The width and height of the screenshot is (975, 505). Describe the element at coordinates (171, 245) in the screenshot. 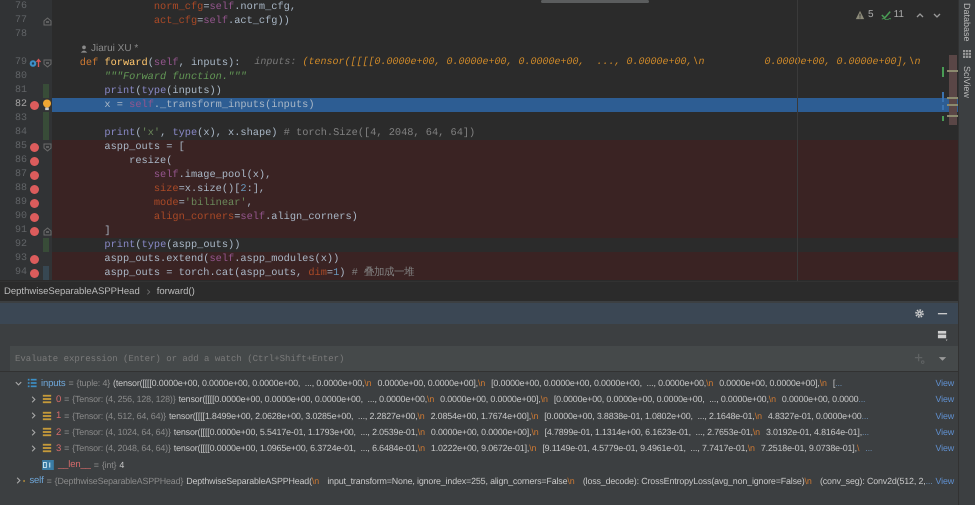

I see `code-line: print(type(aspp_outs))` at that location.